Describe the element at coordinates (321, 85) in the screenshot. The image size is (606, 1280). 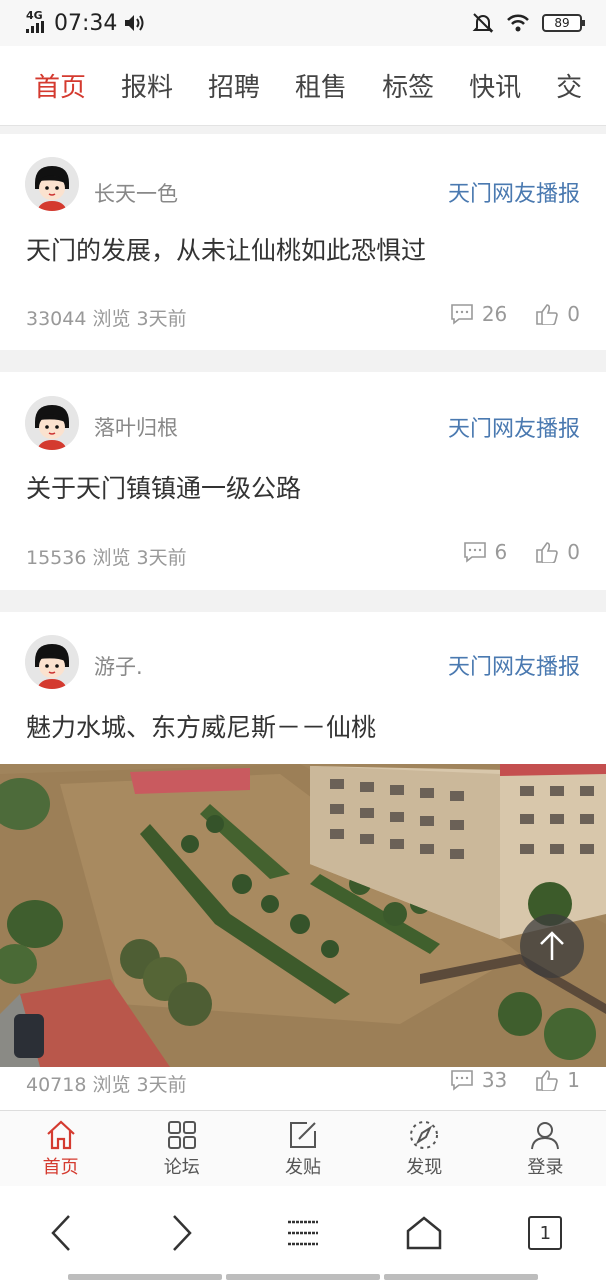
I see `tab-rent-sale: 租售` at that location.